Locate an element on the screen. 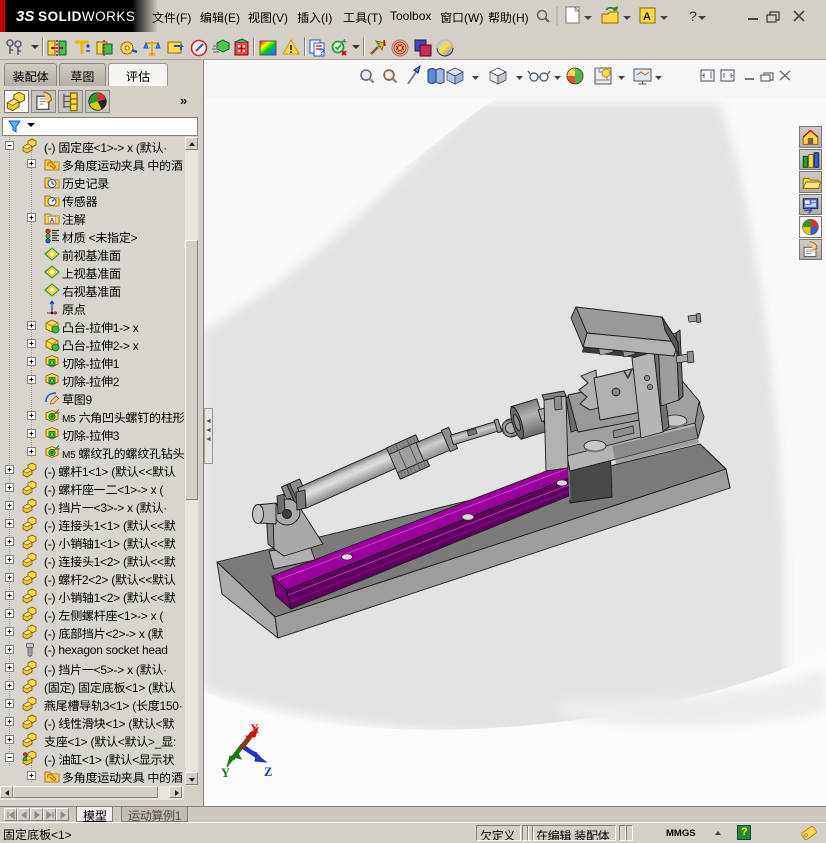 This screenshot has width=826, height=843. svg-text: X is located at coordinates (254, 729).